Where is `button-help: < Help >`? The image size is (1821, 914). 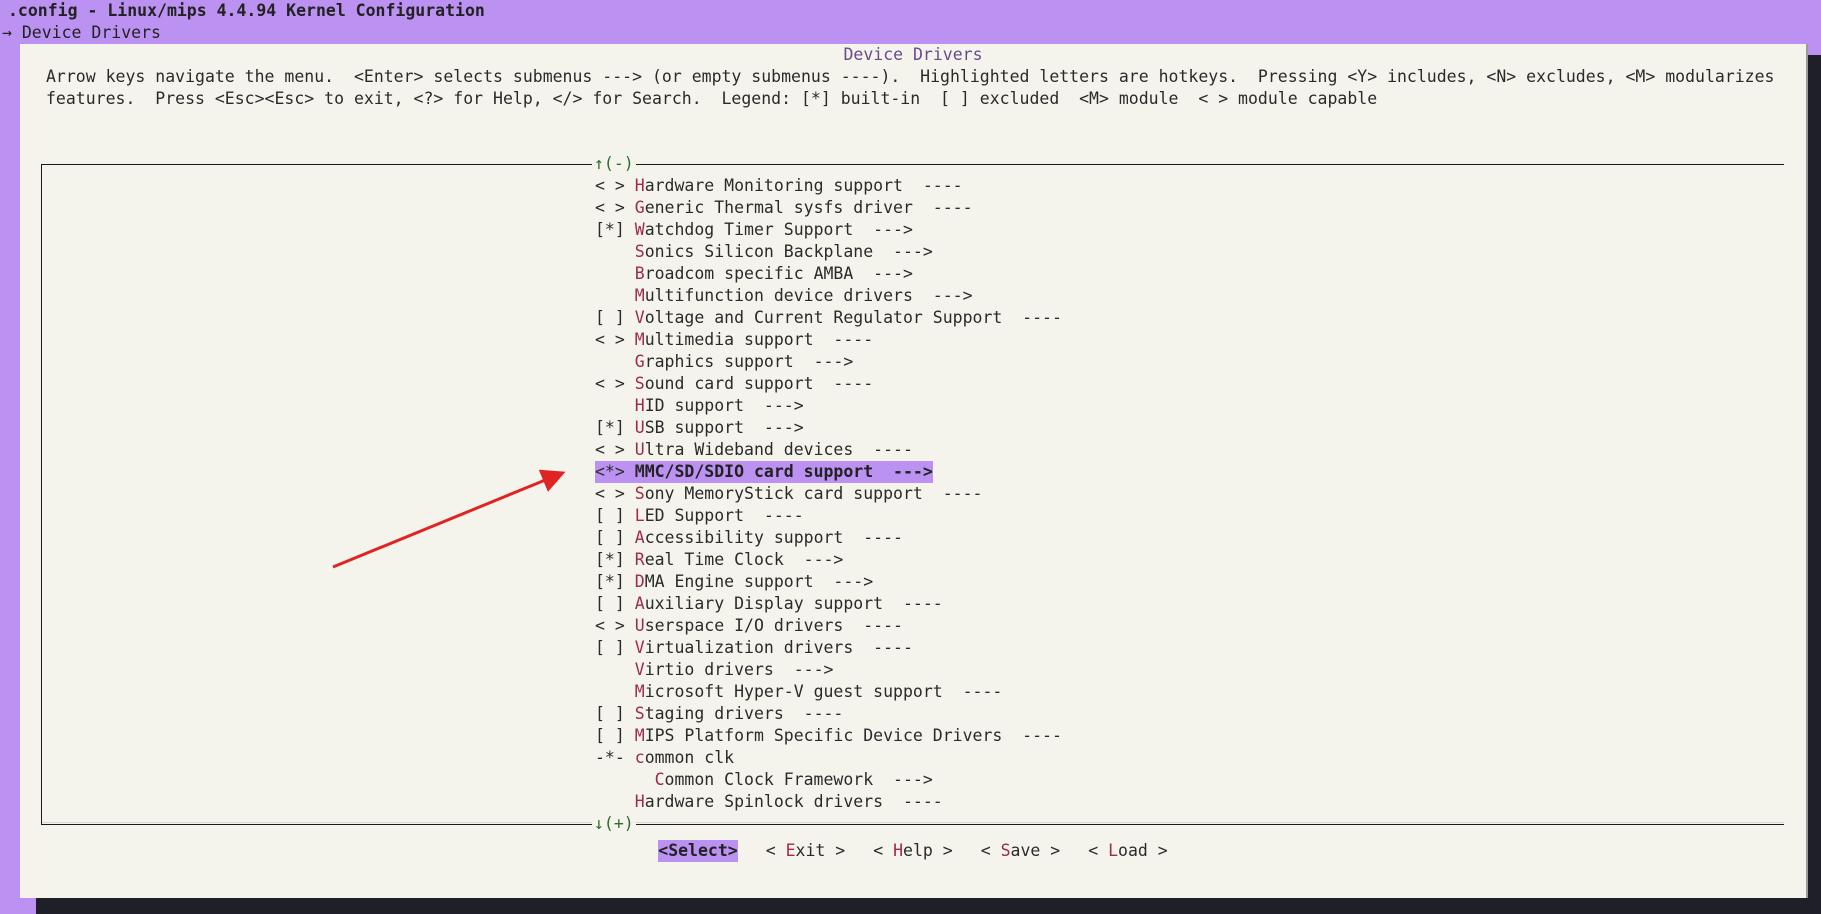
button-help: < Help > is located at coordinates (913, 851).